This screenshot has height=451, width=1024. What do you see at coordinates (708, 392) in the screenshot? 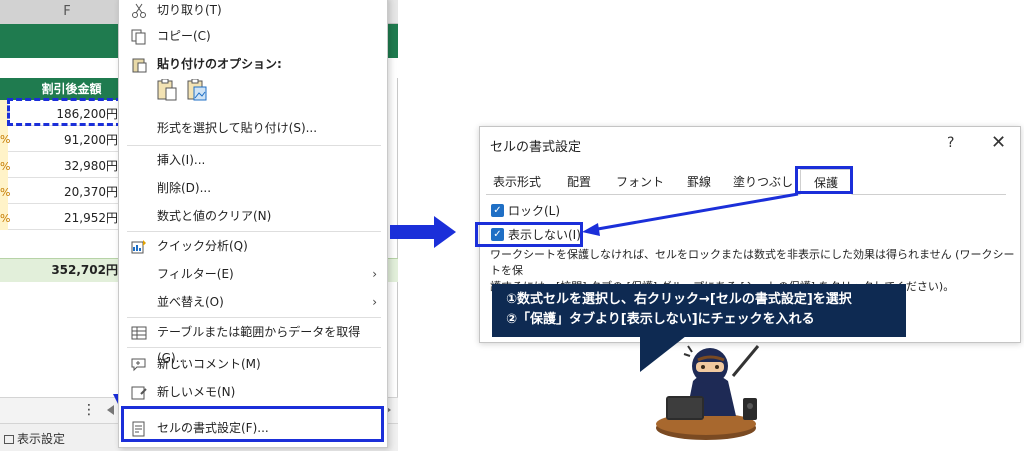
I see `ninja-mascot-illustration` at bounding box center [708, 392].